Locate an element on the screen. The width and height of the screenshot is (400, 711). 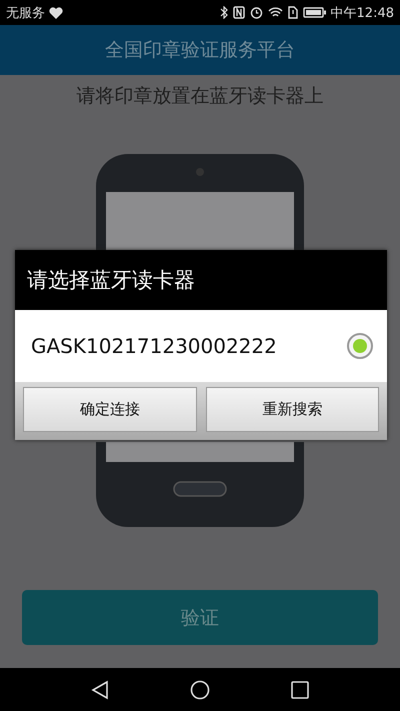
carrier-text: 无服务 is located at coordinates (25, 13).